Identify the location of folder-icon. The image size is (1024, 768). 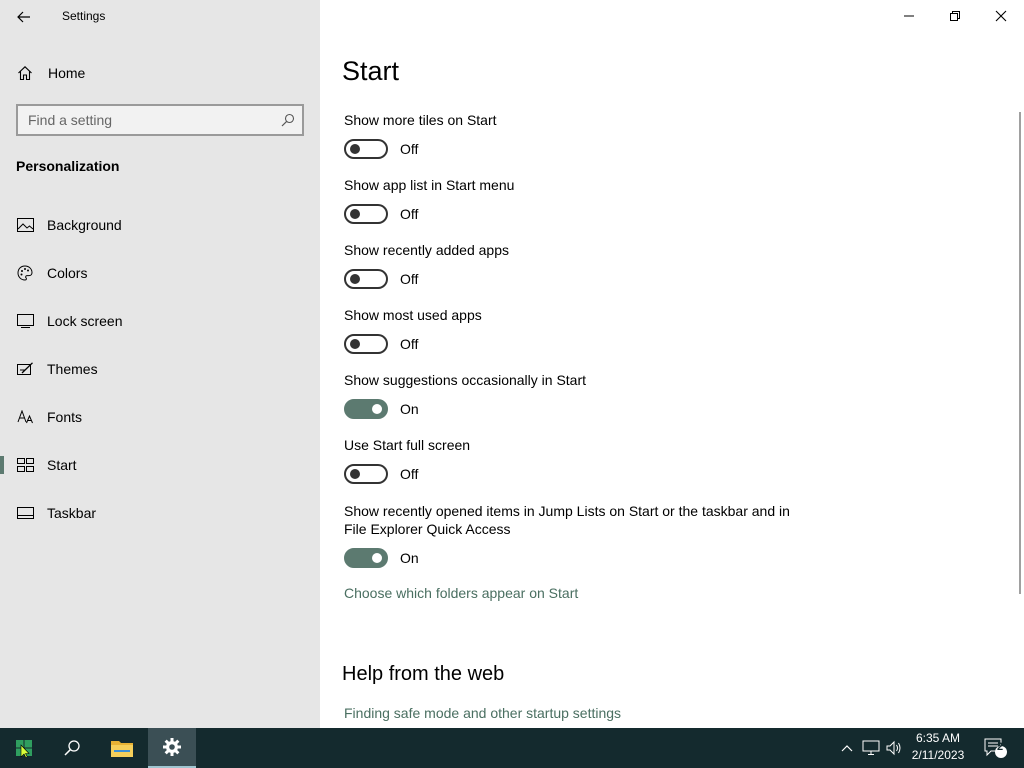
(122, 749).